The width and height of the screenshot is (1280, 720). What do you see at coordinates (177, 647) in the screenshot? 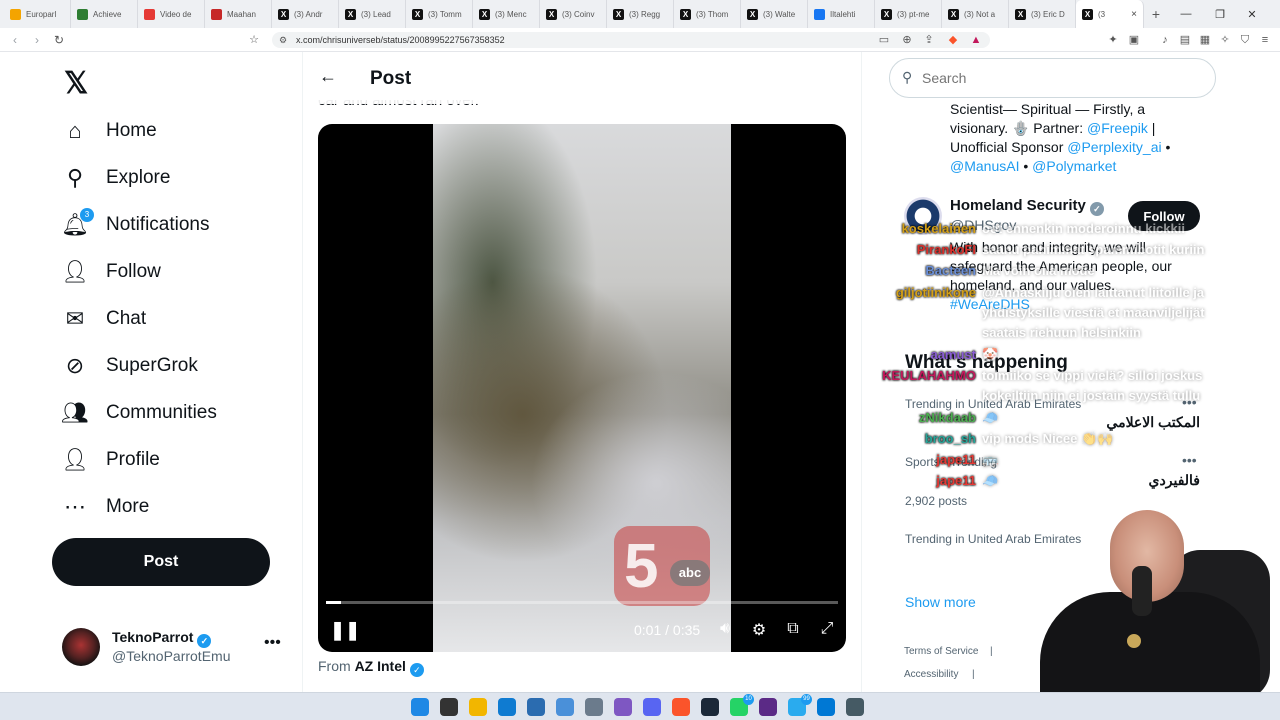
I see `account-switcher: TeknoParrot ✓ @TeknoParrotEmu •••` at bounding box center [177, 647].